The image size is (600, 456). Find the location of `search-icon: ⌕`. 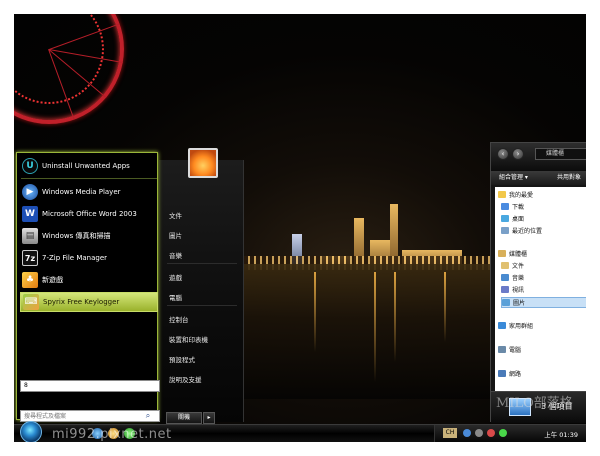

search-icon: ⌕ is located at coordinates (148, 416).